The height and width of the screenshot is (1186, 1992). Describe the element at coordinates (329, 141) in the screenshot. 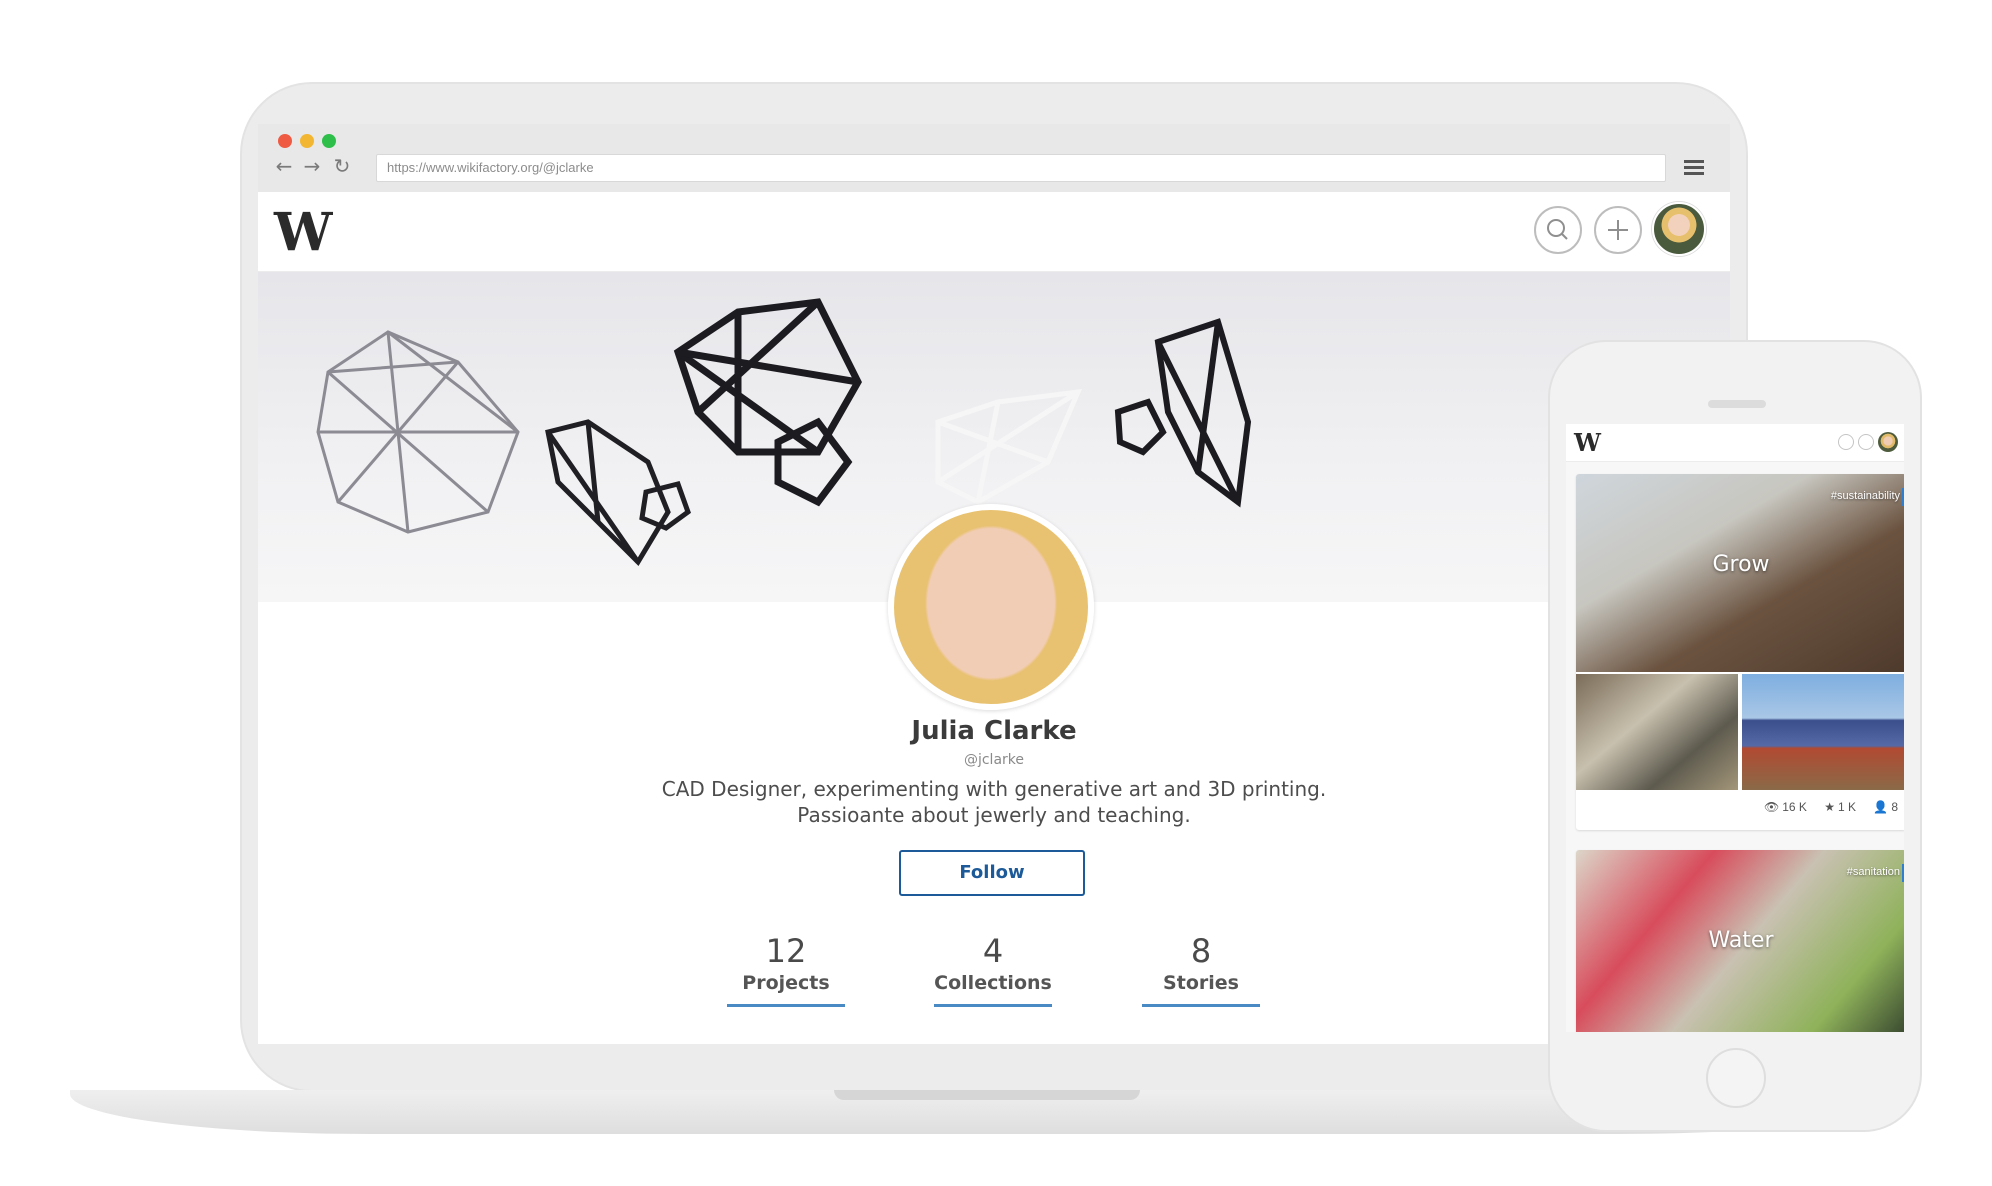

I see `maximize-window-button` at that location.